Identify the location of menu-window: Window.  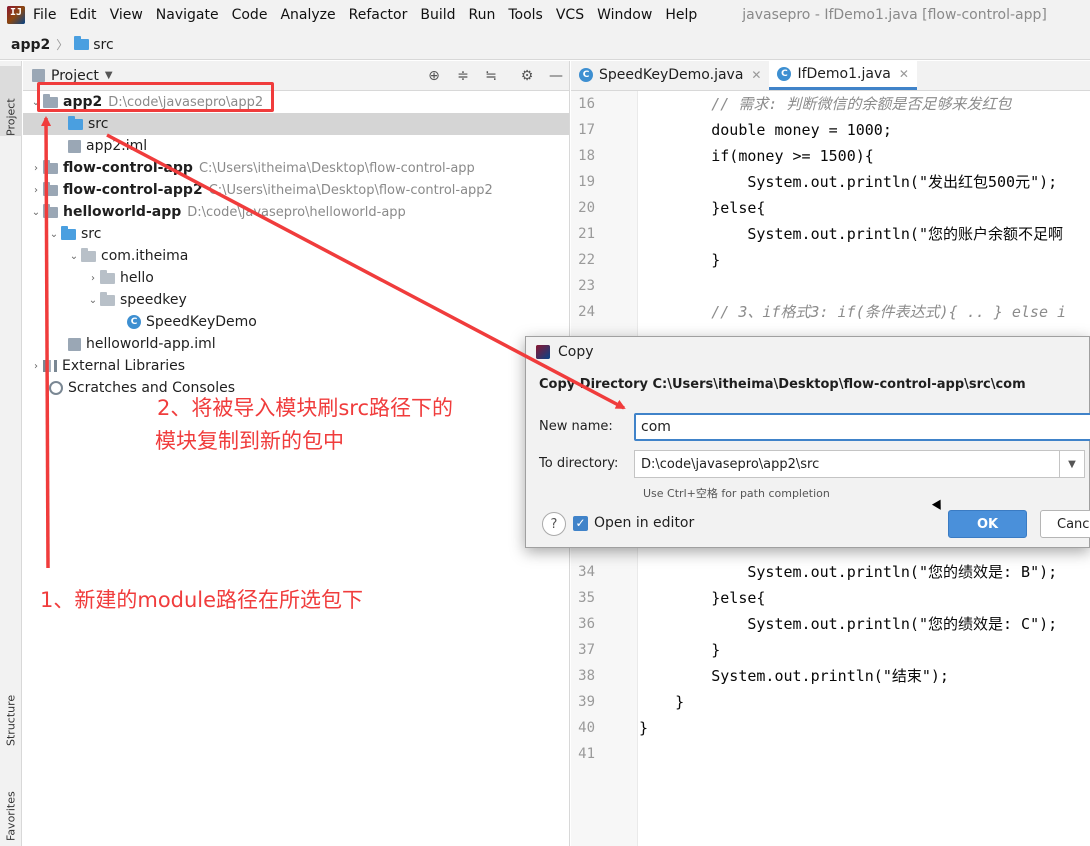
(624, 15).